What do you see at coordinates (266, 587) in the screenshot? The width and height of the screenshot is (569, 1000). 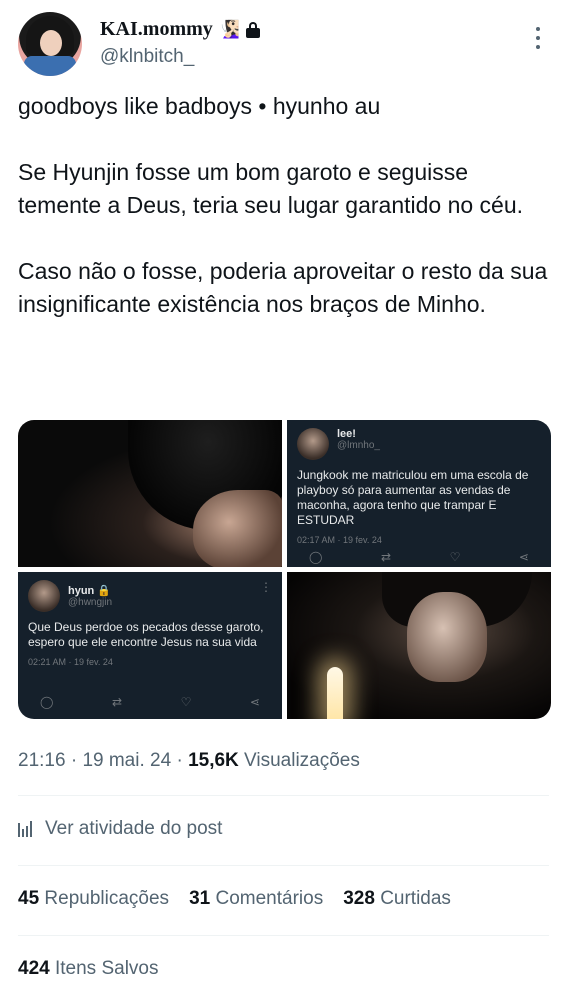 I see `mini-more-icon: ⋮` at bounding box center [266, 587].